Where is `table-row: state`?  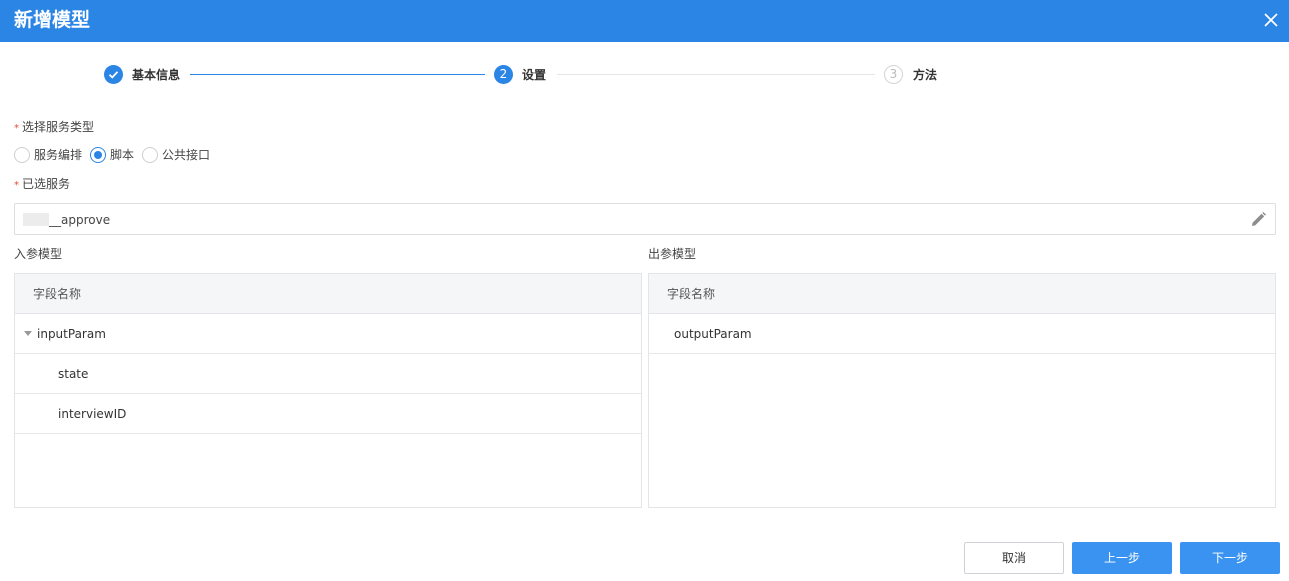 table-row: state is located at coordinates (328, 374).